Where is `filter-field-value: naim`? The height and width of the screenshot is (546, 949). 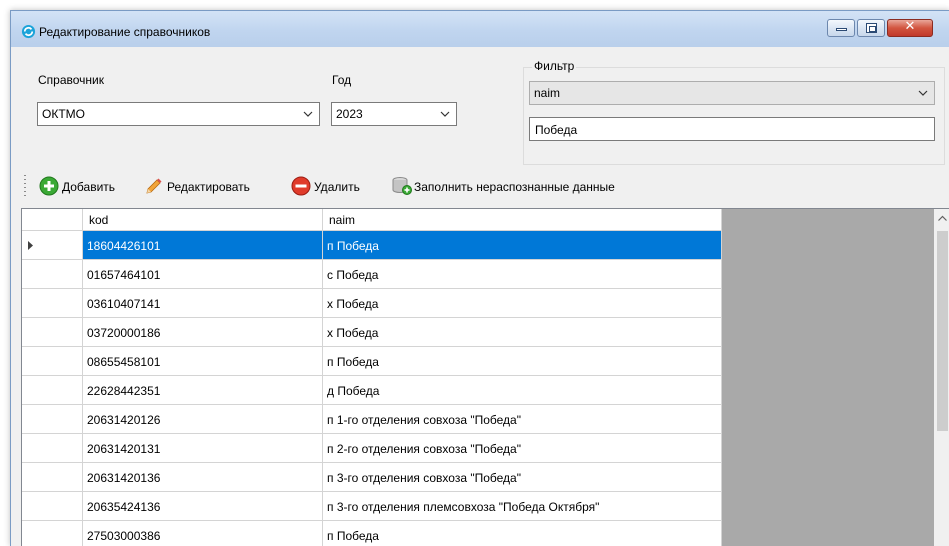 filter-field-value: naim is located at coordinates (547, 93).